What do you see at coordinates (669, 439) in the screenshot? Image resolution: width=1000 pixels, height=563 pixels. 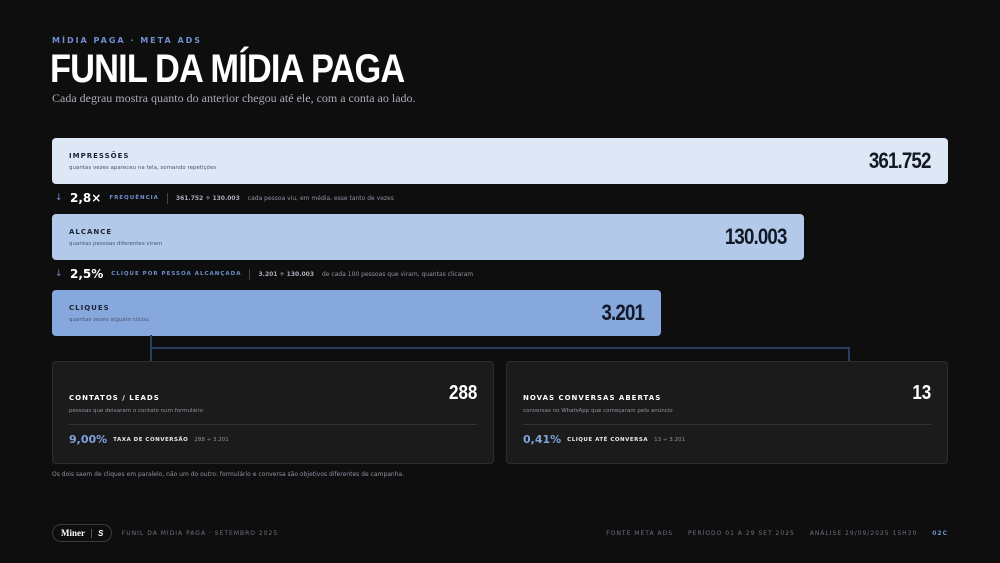 I see `card-rate-formula: 13 ÷ 3.201` at bounding box center [669, 439].